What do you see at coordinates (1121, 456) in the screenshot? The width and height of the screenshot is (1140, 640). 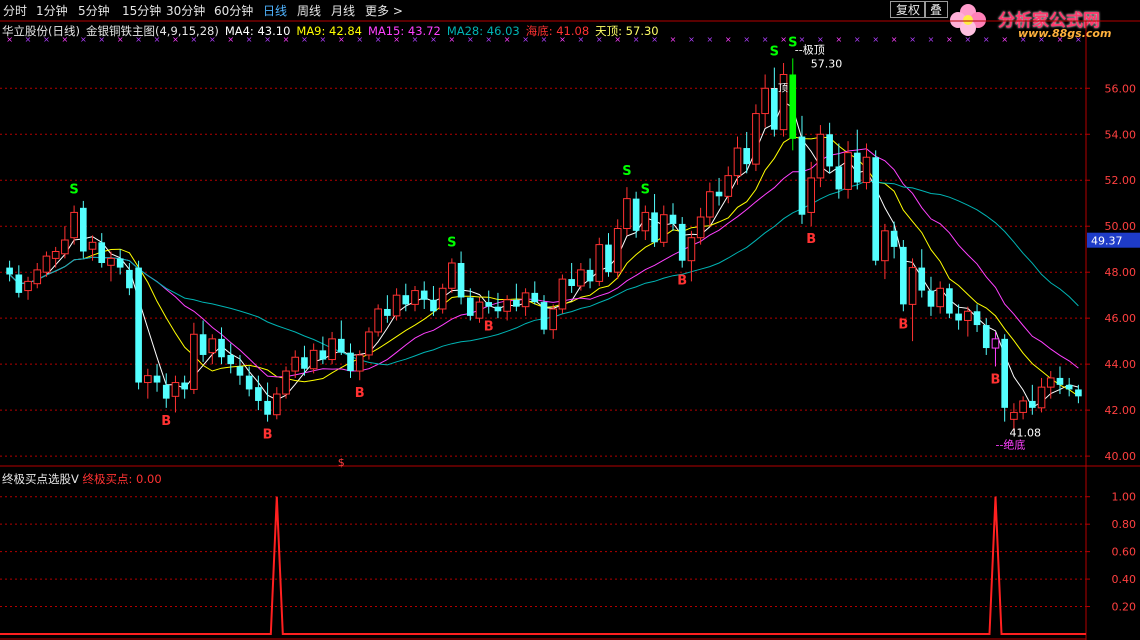 I see `y-tick-label: 40.00` at bounding box center [1121, 456].